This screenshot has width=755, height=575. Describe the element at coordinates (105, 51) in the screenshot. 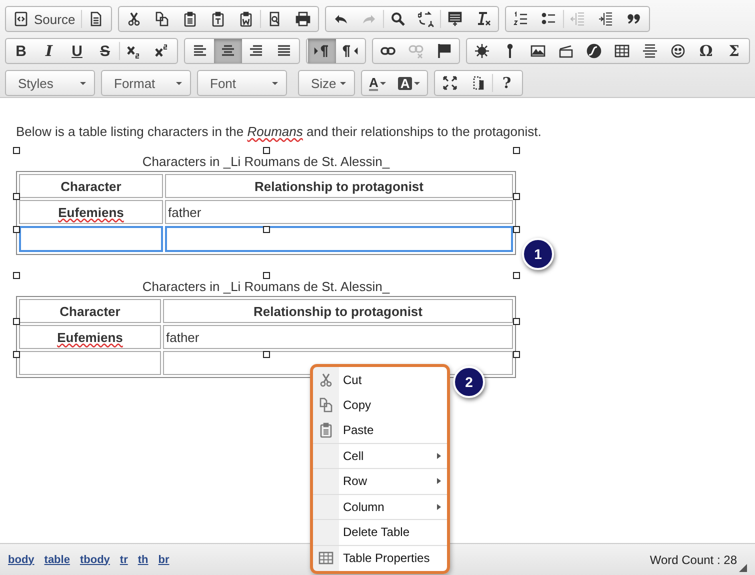

I see `strikethrough-button: S` at that location.